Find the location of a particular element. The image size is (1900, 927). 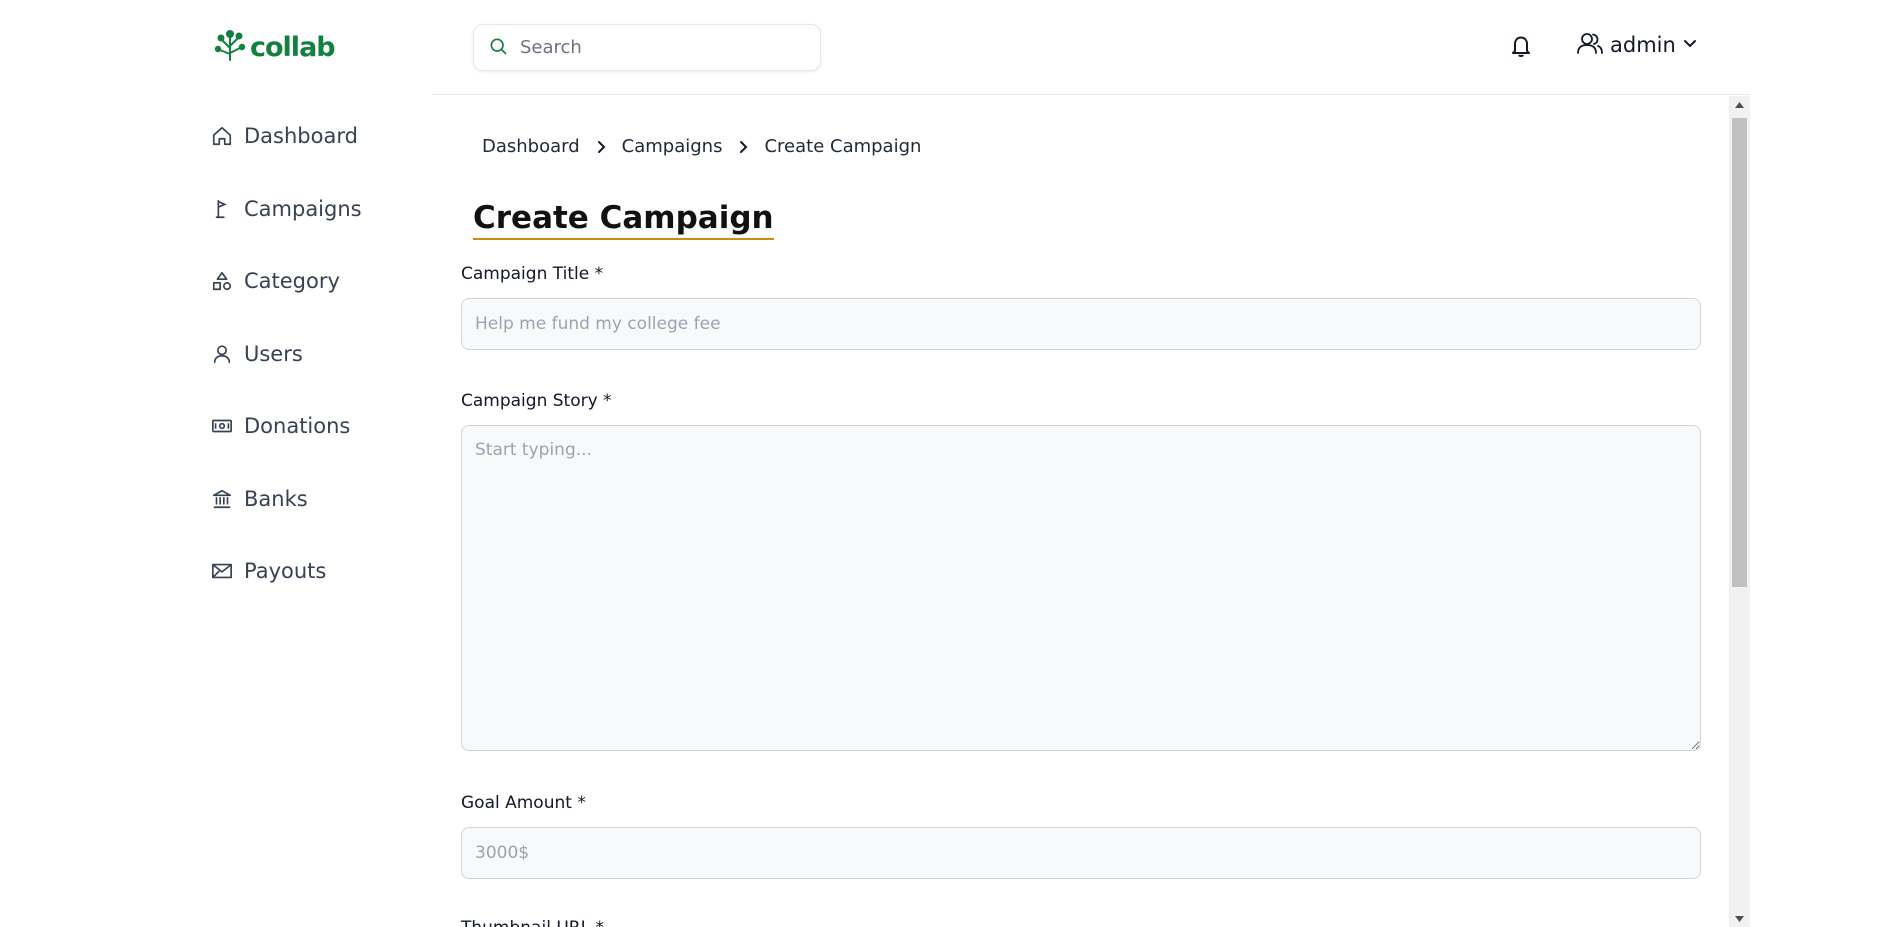

sidebar-item-label: Donations is located at coordinates (297, 426).